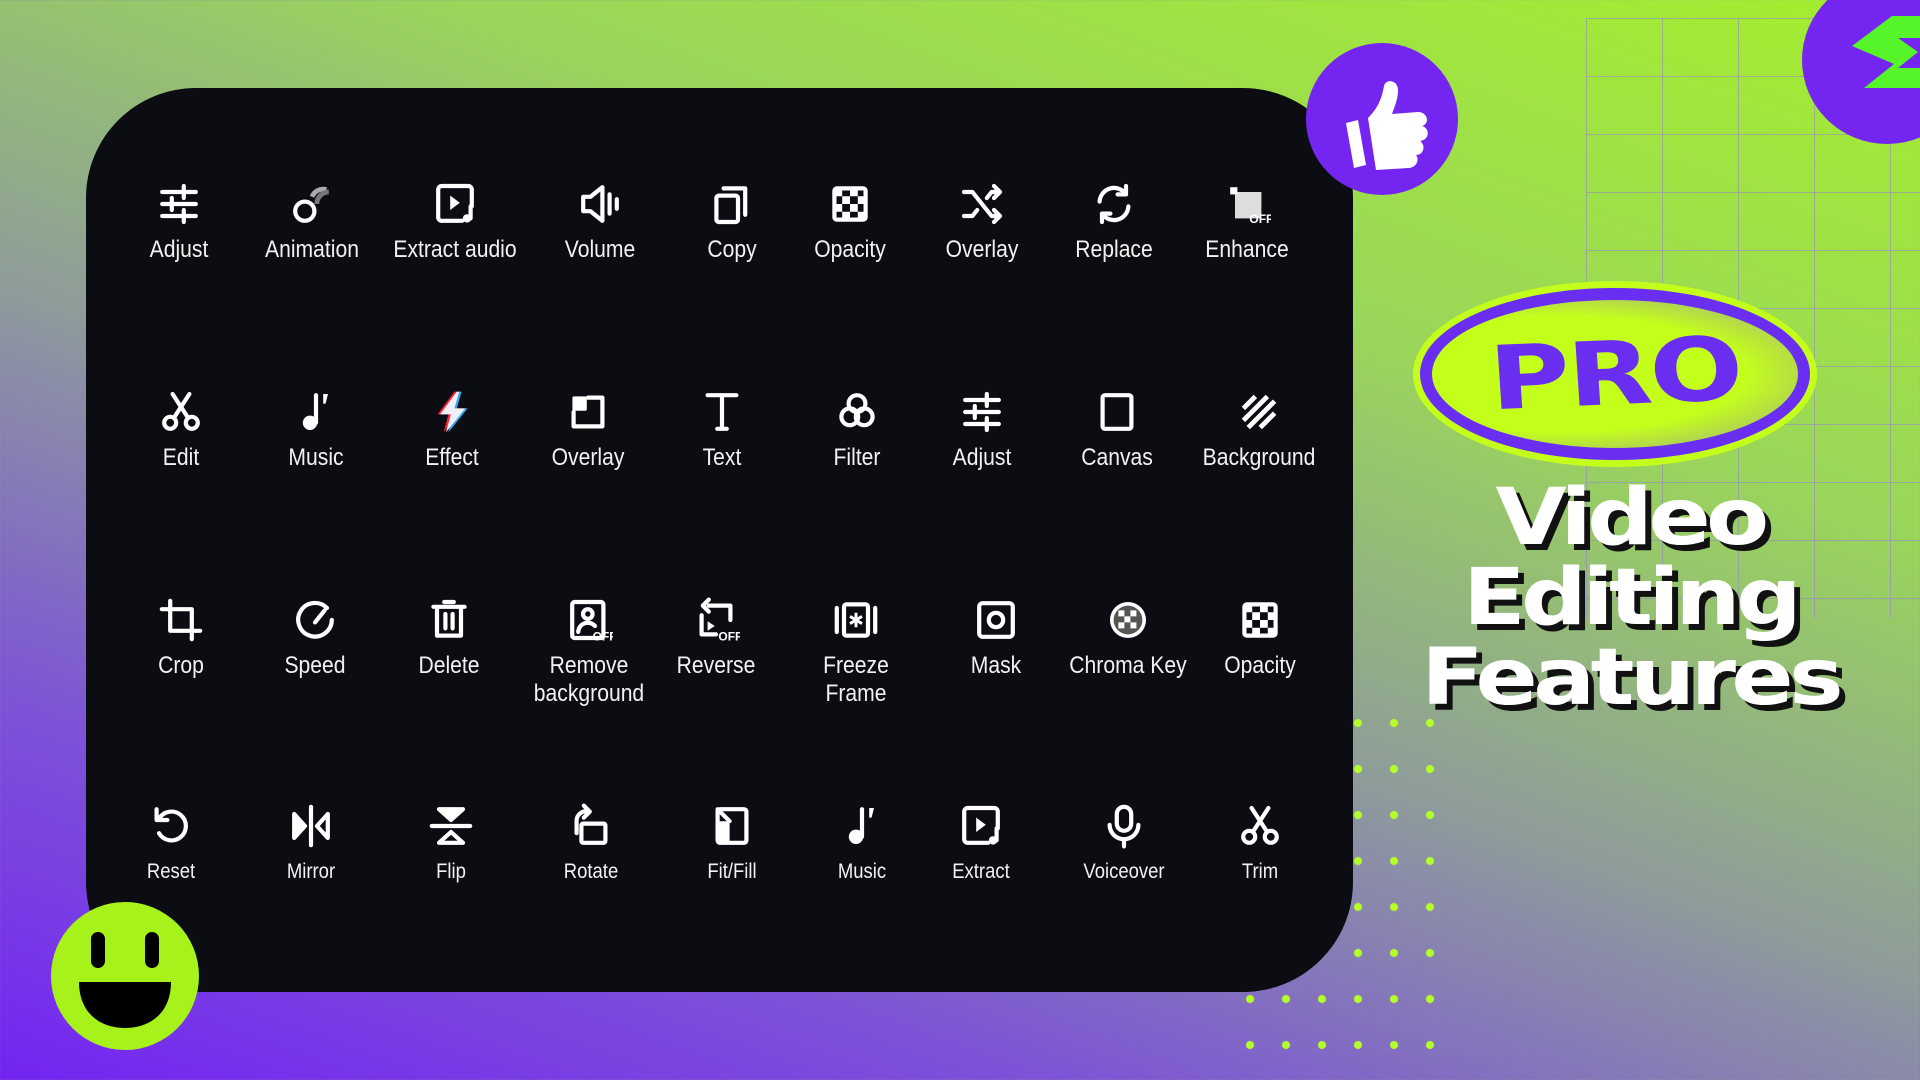  I want to click on tool-extract-button: Extract, so click(981, 844).